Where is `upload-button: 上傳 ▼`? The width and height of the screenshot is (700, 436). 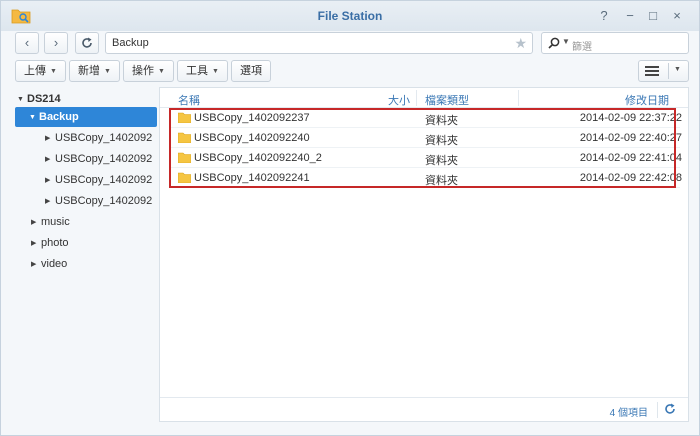
upload-button: 上傳 ▼ is located at coordinates (40, 71).